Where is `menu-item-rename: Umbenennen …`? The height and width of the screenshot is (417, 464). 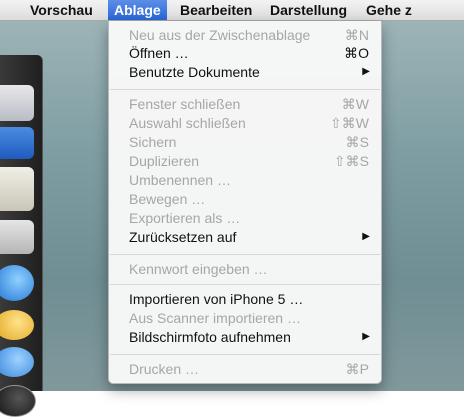
menu-item-rename: Umbenennen … is located at coordinates (245, 180).